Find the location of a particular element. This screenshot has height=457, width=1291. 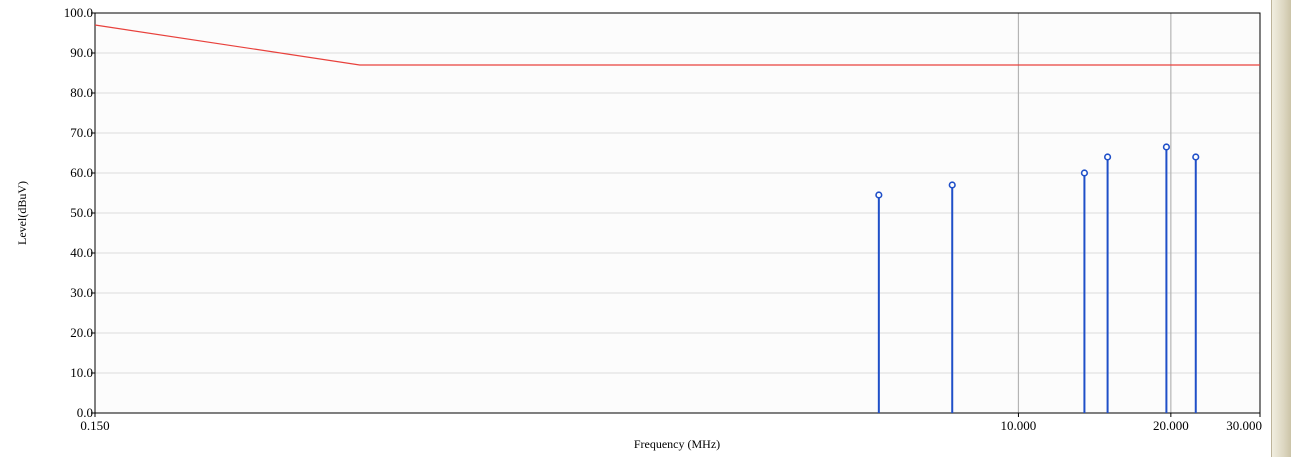

y-axis-title: Level(dBuV) is located at coordinates (22, 213).